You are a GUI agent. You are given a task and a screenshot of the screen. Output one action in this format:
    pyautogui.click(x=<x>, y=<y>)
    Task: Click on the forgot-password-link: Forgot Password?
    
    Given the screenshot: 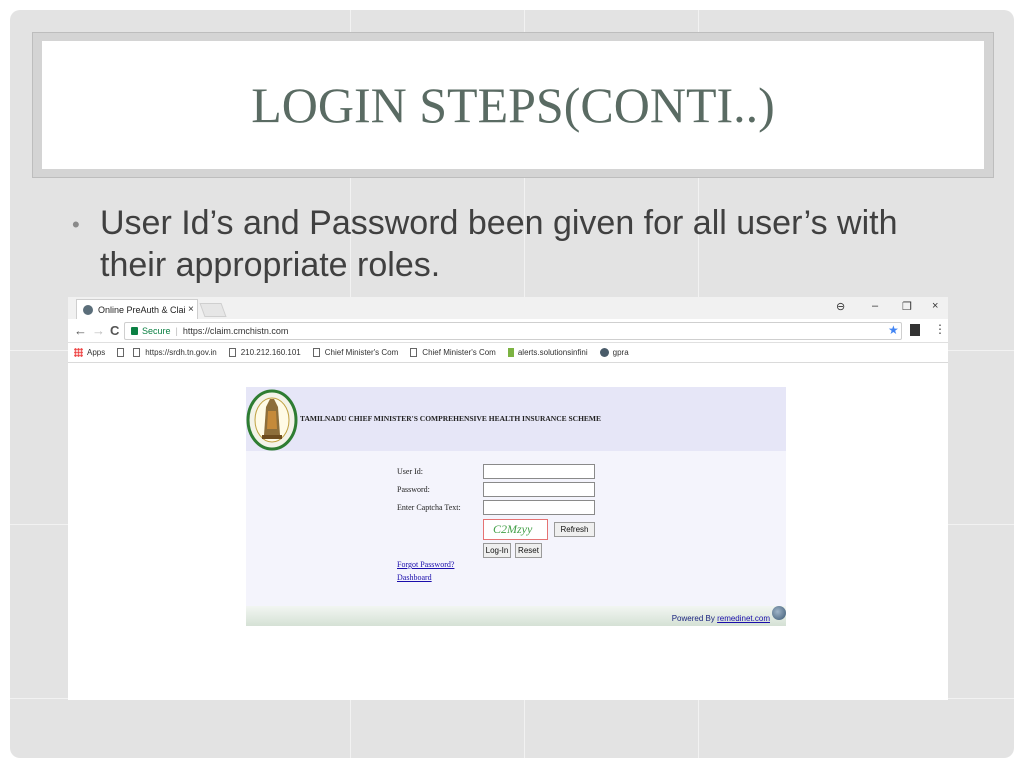 What is the action you would take?
    pyautogui.click(x=425, y=564)
    